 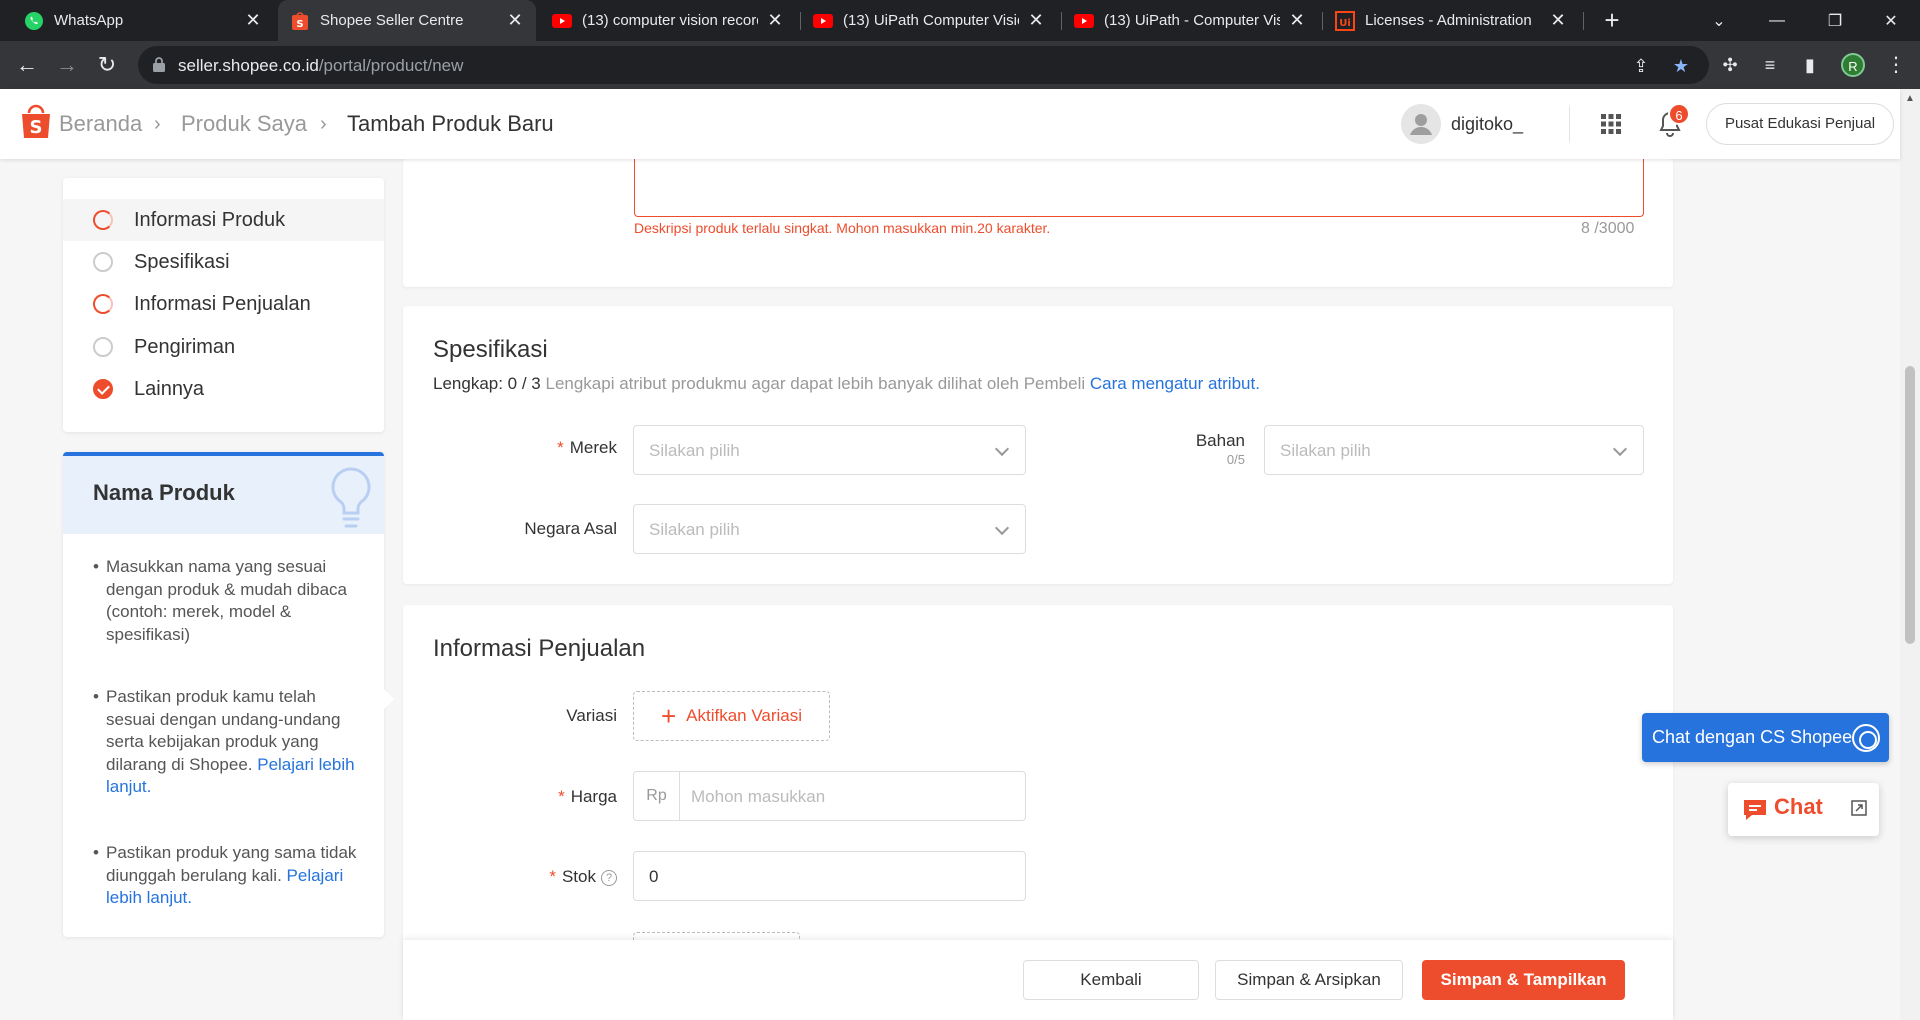 What do you see at coordinates (210, 219) in the screenshot?
I see `step-label: Informasi Produk` at bounding box center [210, 219].